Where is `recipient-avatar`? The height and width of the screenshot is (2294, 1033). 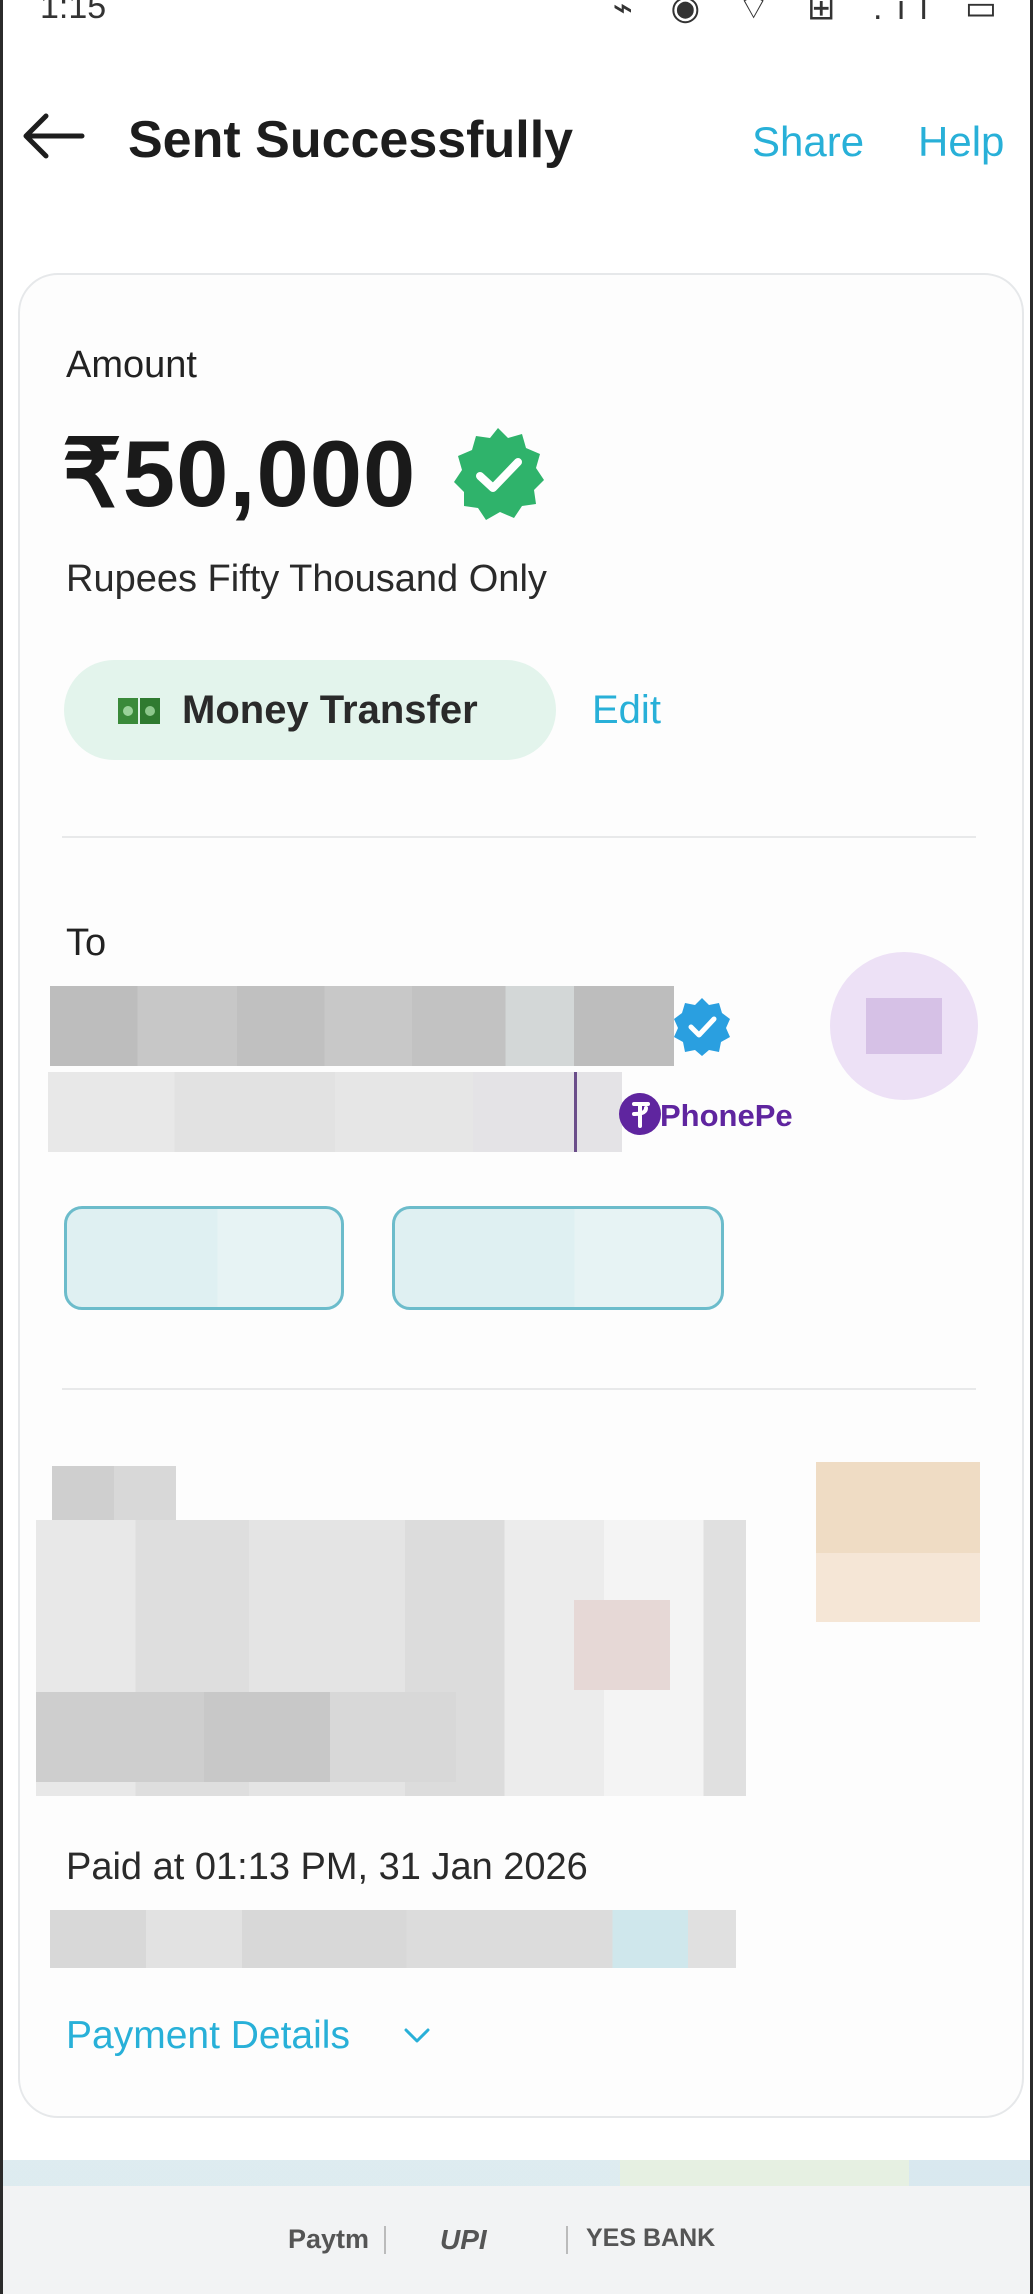
recipient-avatar is located at coordinates (904, 1026).